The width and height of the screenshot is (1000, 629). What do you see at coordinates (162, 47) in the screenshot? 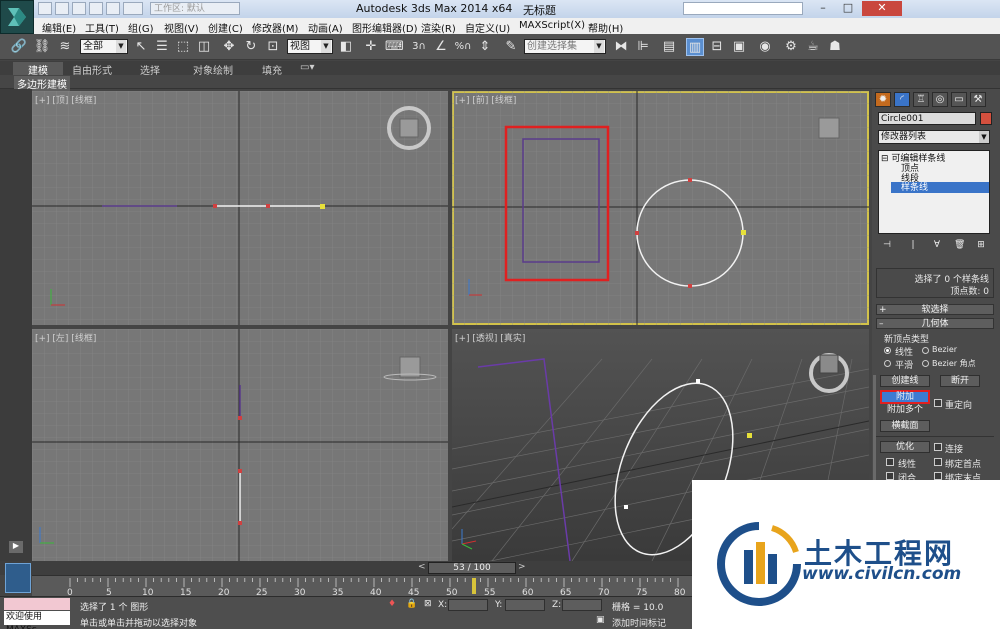
I see `select-by-name-icon: ☰` at bounding box center [162, 47].